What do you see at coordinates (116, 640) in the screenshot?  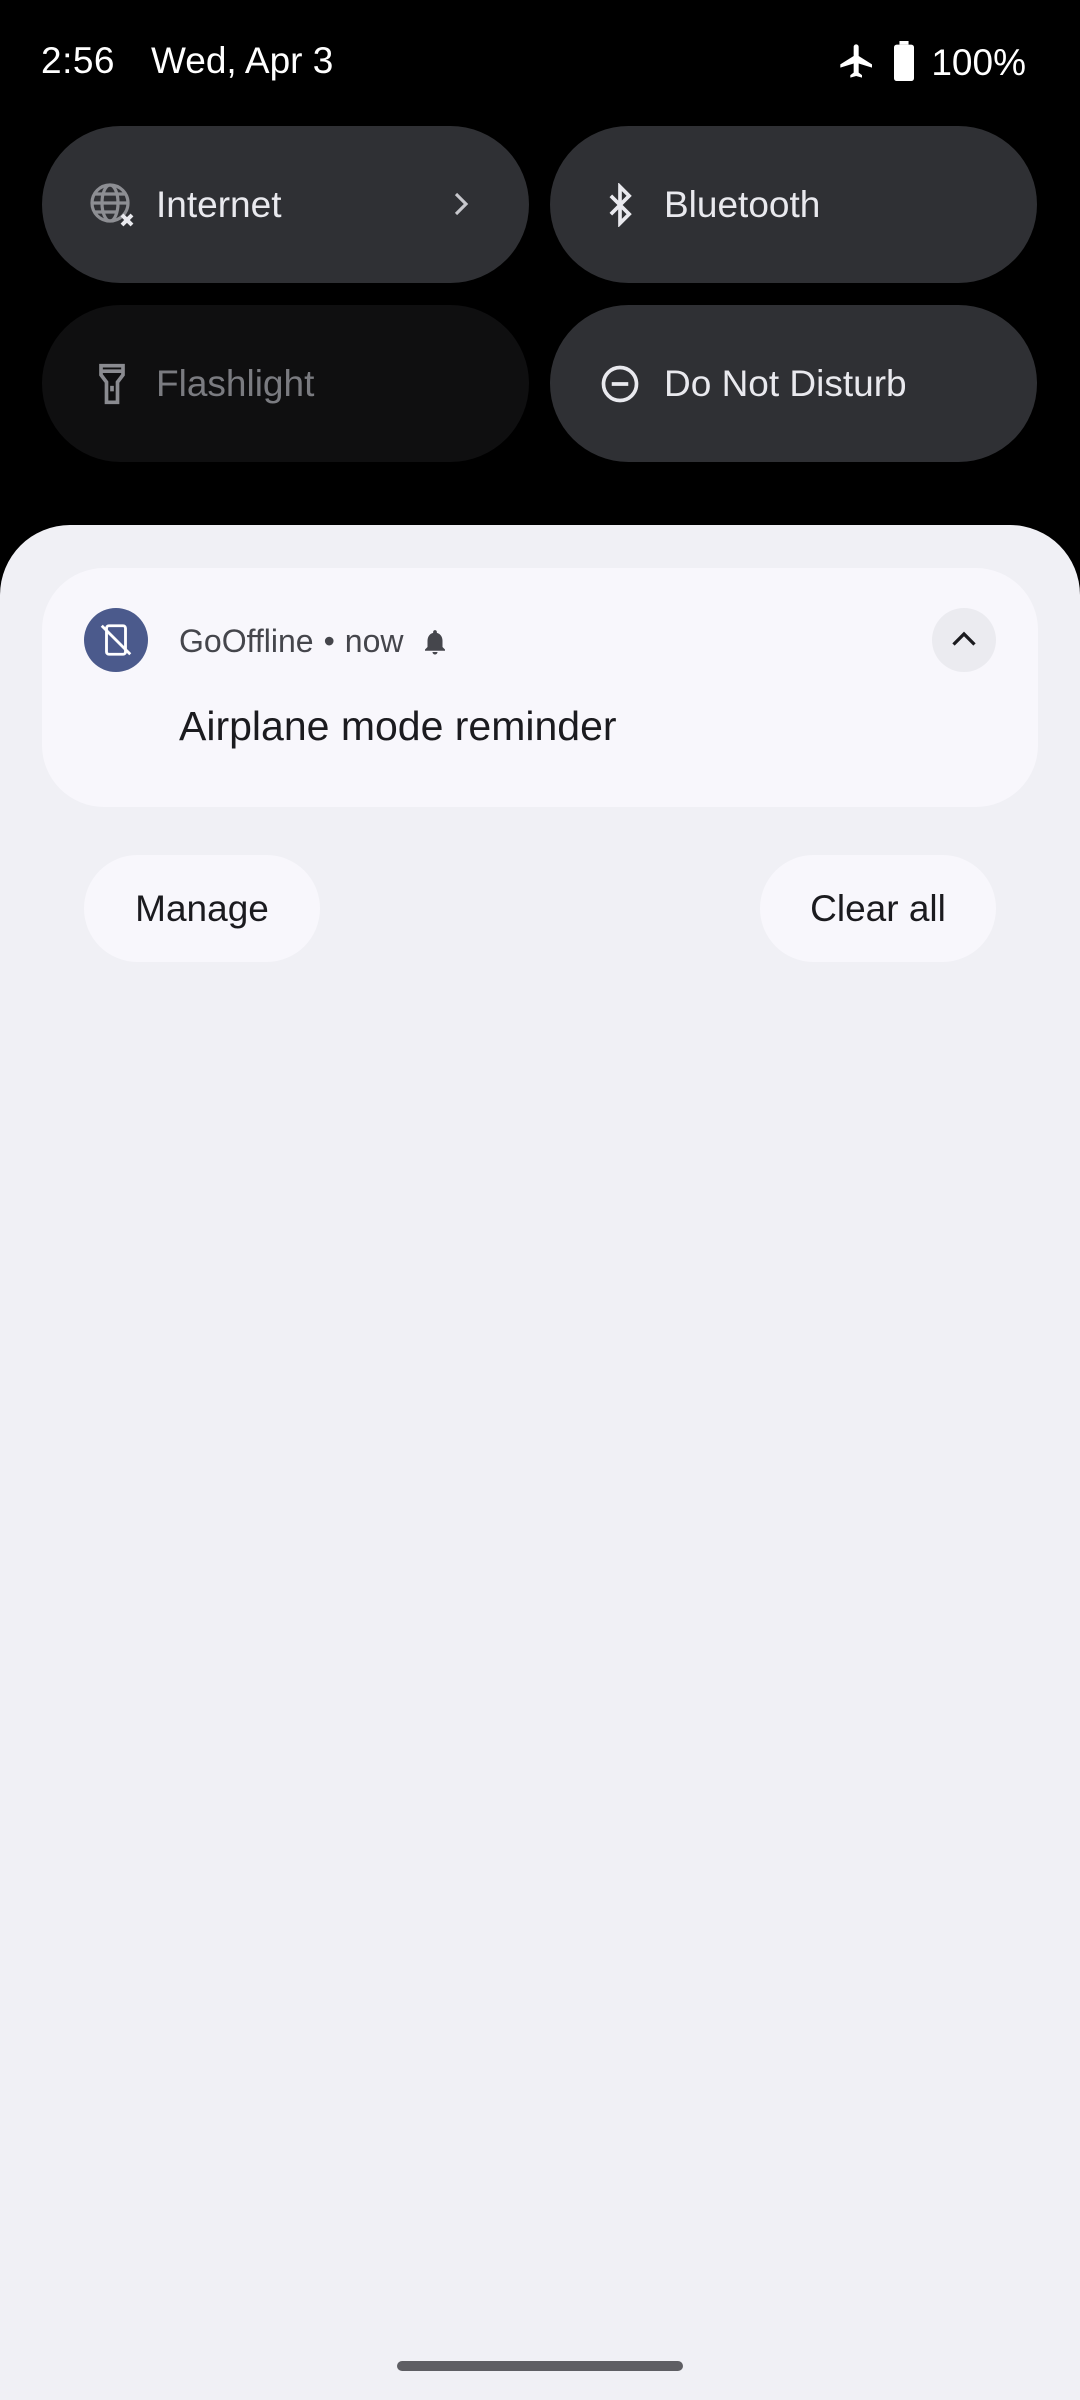 I see `phone-off-icon` at bounding box center [116, 640].